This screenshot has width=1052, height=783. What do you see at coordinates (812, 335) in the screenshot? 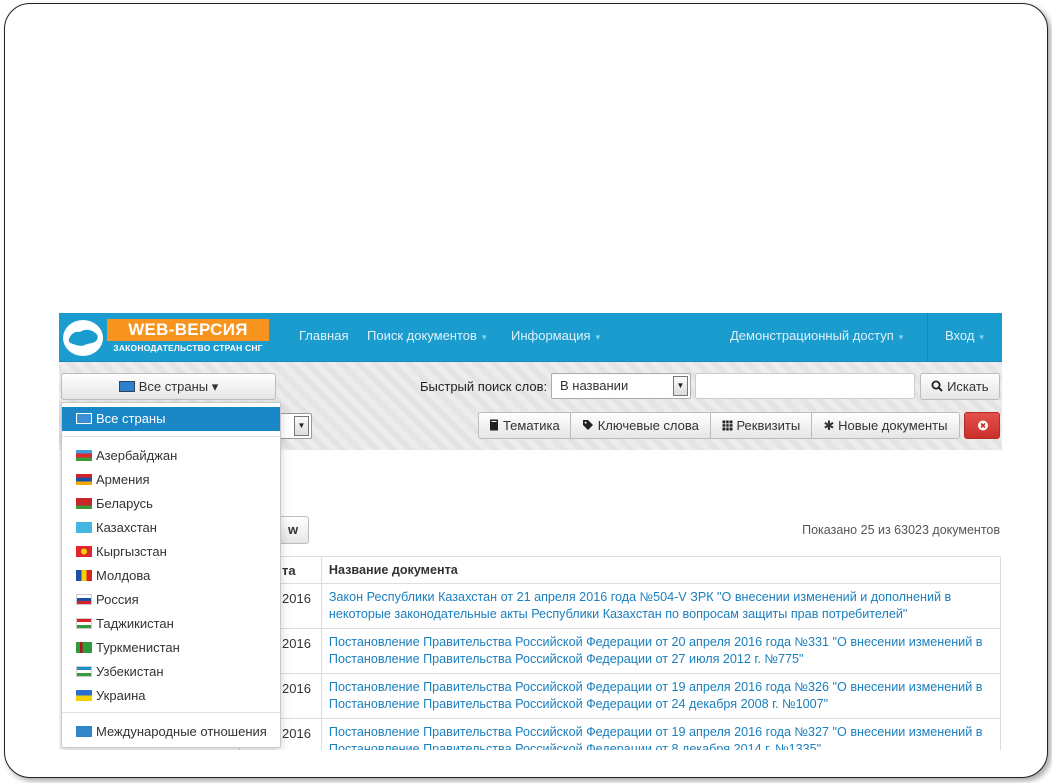
I see `nav-demo-label: Демонстрационный доступ` at bounding box center [812, 335].